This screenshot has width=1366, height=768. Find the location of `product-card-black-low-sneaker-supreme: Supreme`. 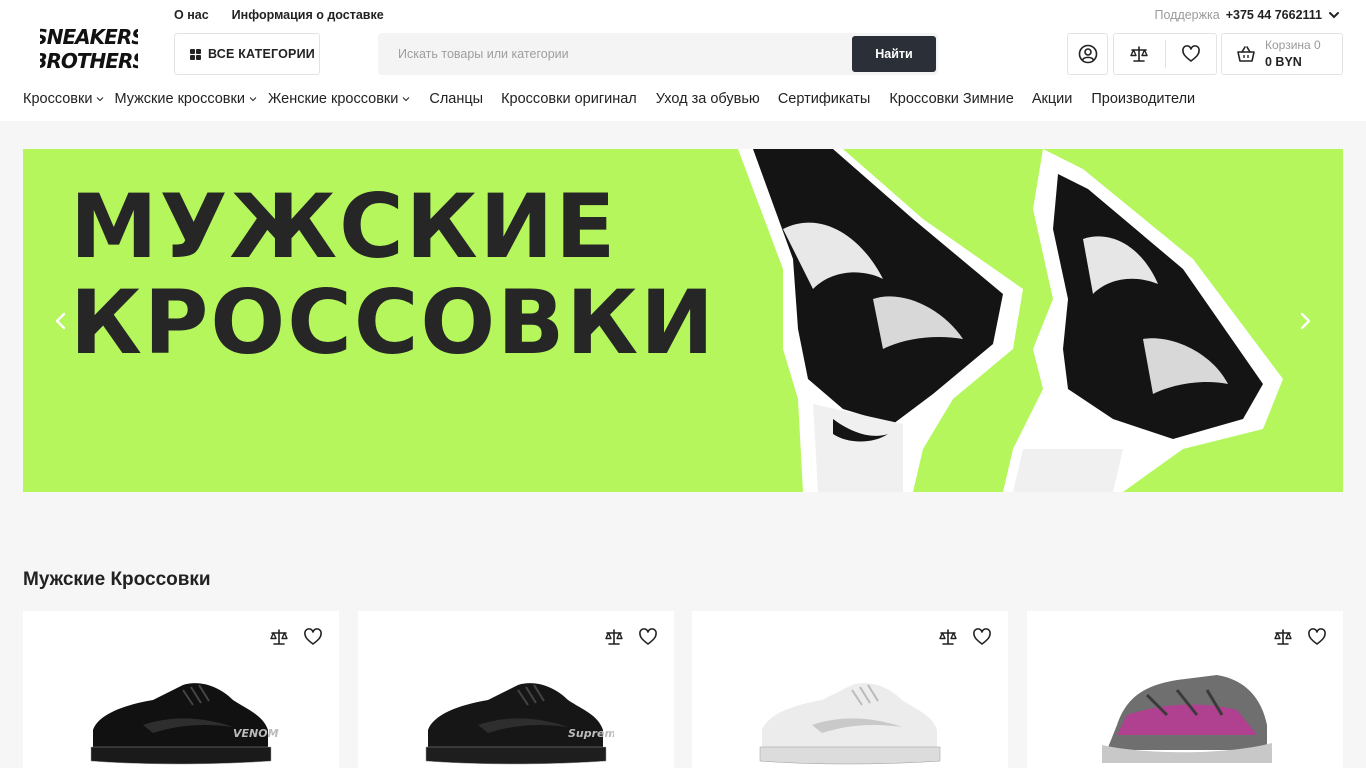

product-card-black-low-sneaker-supreme: Supreme is located at coordinates (516, 689).